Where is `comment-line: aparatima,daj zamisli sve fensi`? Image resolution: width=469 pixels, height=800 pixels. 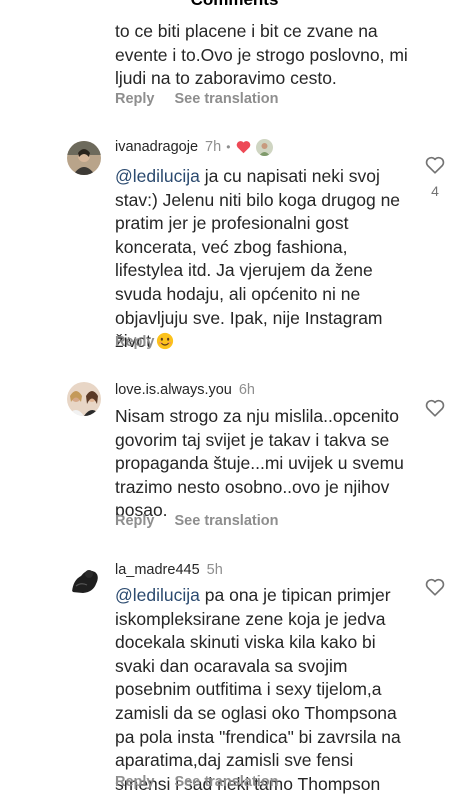 comment-line: aparatima,daj zamisli sve fensi is located at coordinates (234, 760).